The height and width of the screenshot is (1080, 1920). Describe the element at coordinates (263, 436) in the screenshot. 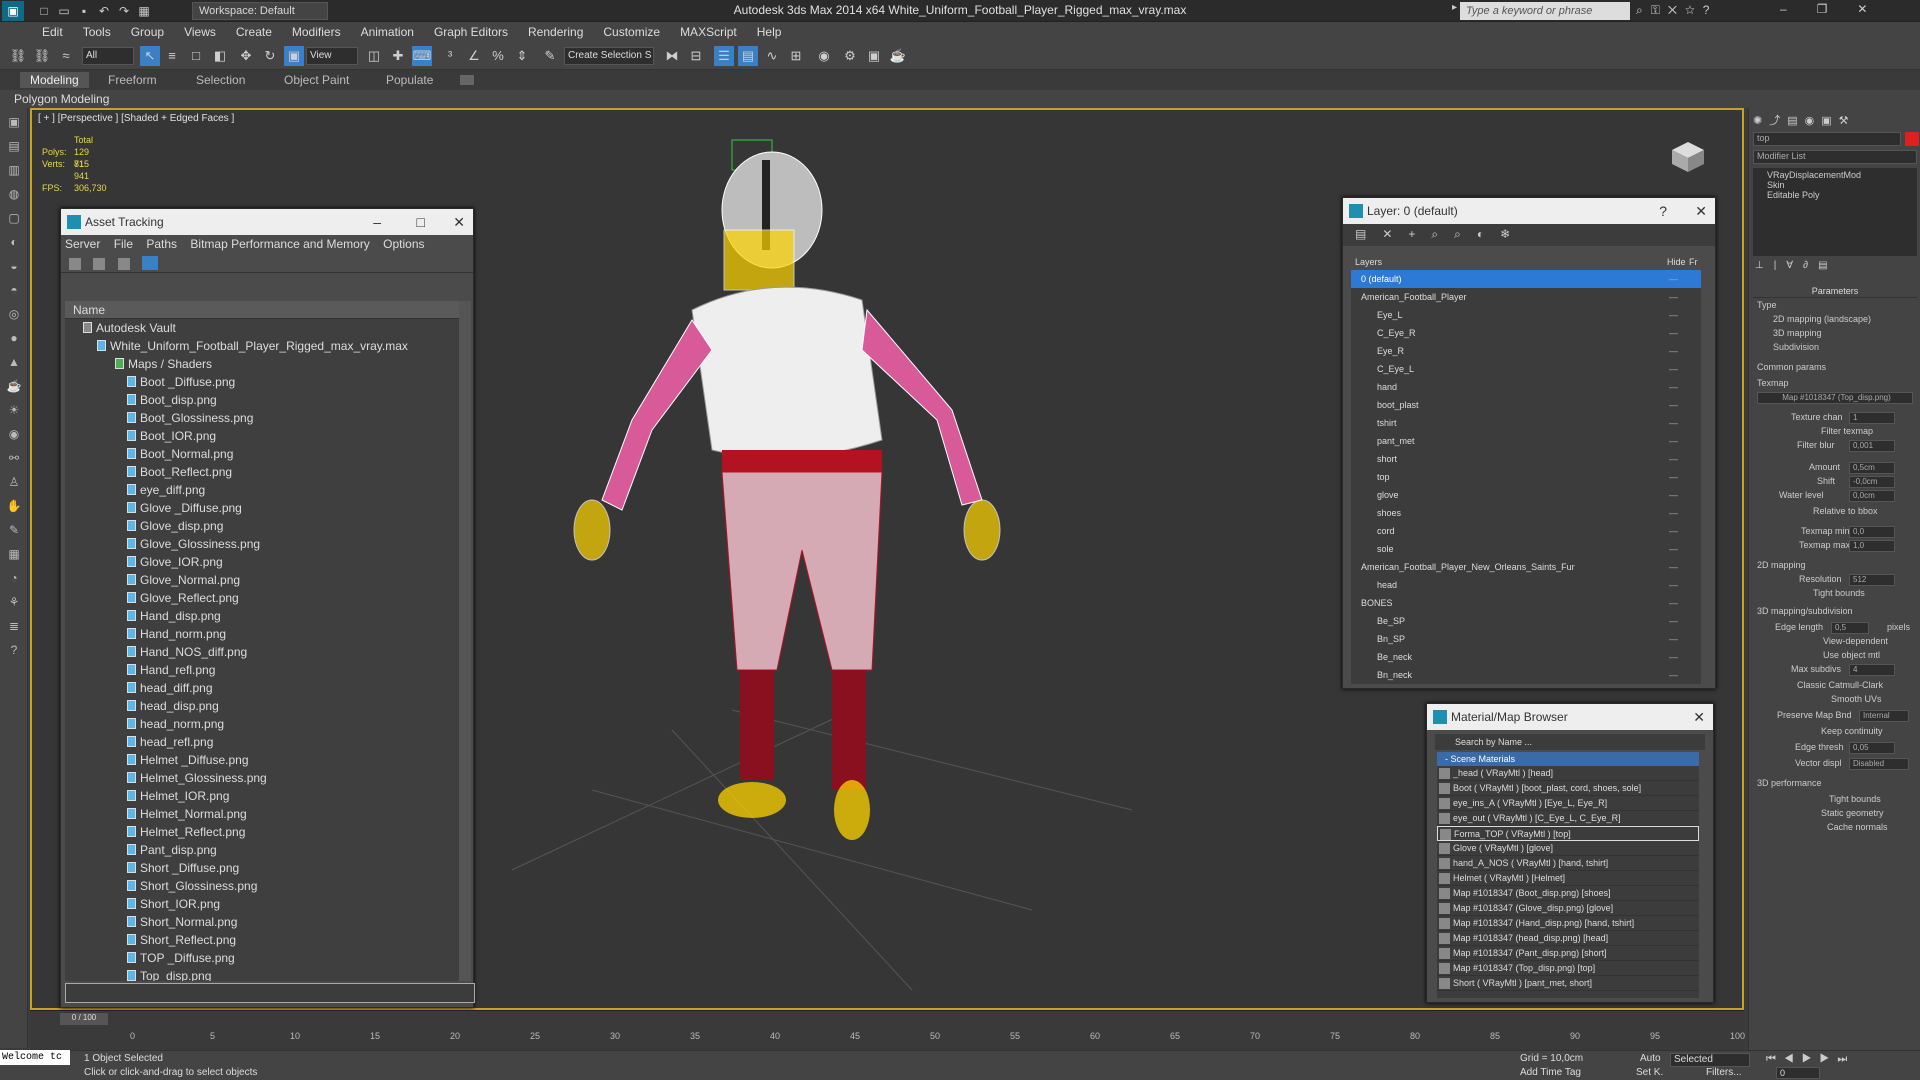

I see `map-file-row: Boot_IOR.png` at that location.